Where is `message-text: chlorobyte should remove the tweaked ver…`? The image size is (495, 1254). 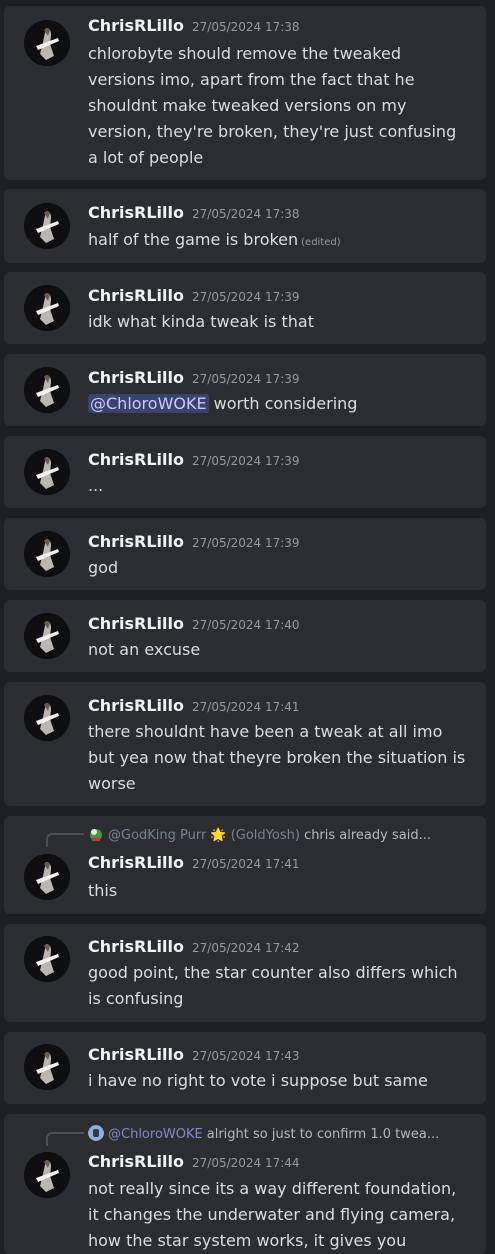
message-text: chlorobyte should remove the tweaked ver… is located at coordinates (272, 105).